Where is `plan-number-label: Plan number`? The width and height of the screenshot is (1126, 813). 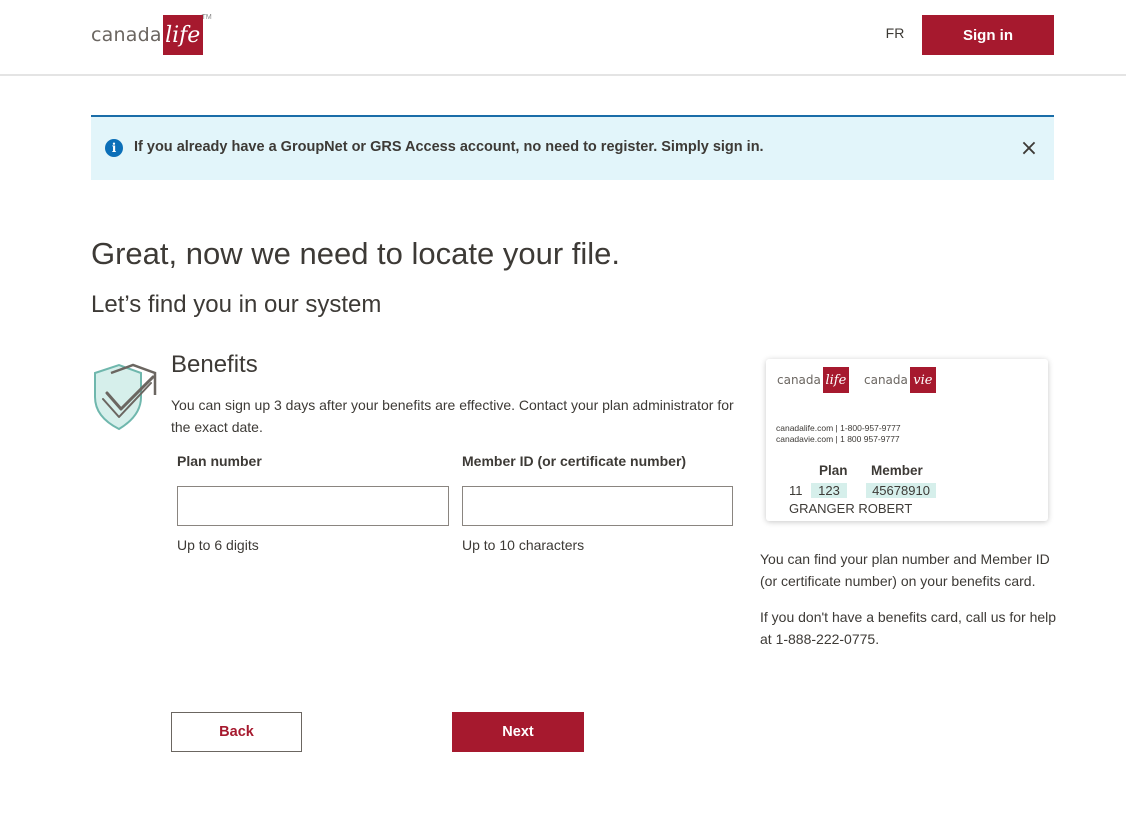 plan-number-label: Plan number is located at coordinates (219, 461).